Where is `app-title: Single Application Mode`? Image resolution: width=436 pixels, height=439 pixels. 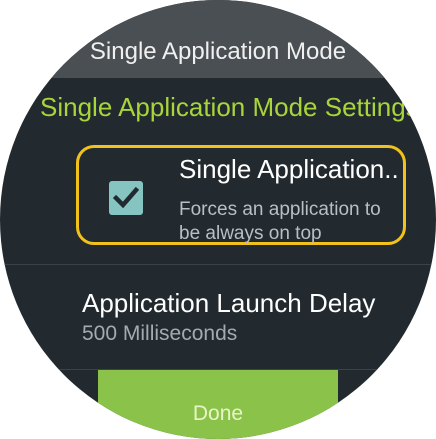 app-title: Single Application Mode is located at coordinates (218, 51).